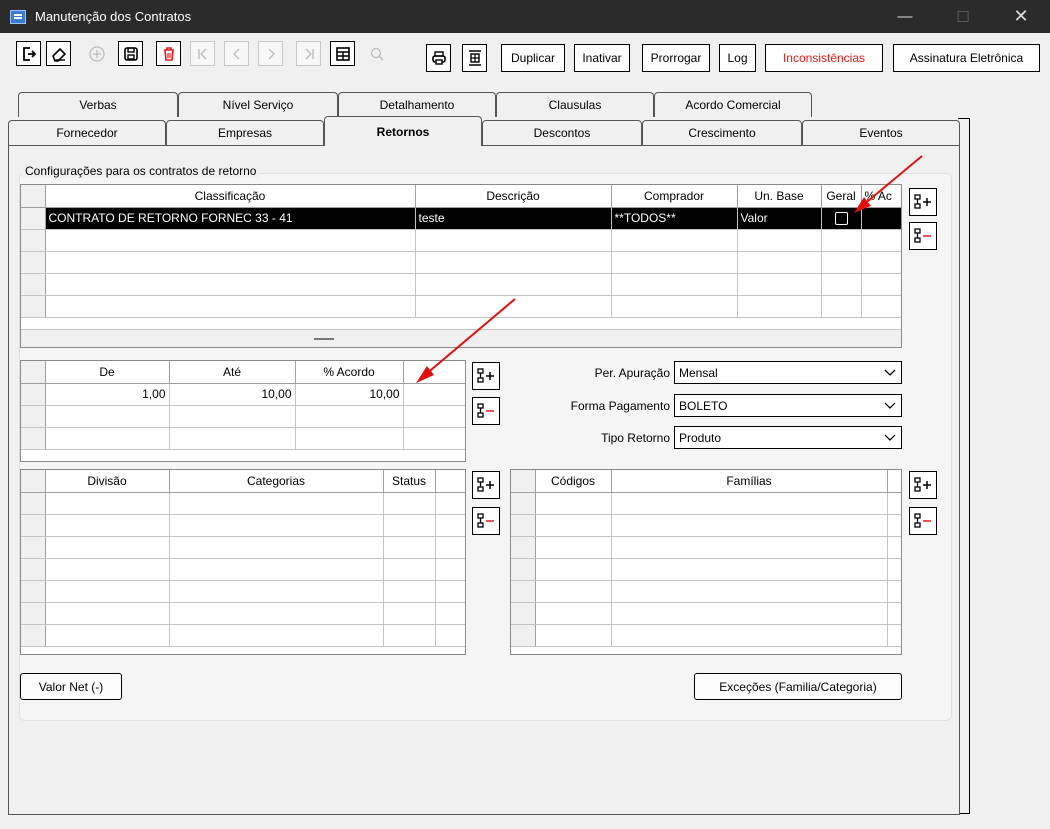  Describe the element at coordinates (403, 131) in the screenshot. I see `tab-retornos: Retornos` at that location.